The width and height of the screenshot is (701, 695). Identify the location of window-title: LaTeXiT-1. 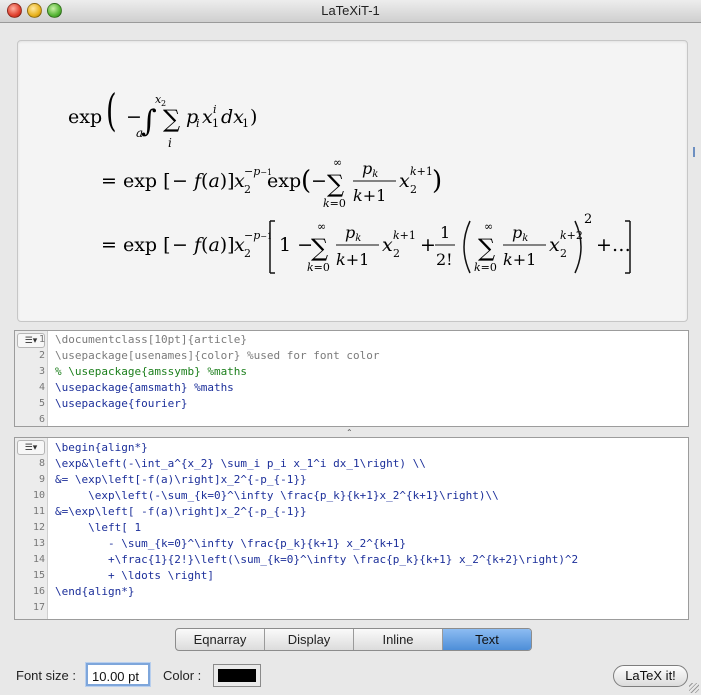
(350, 10).